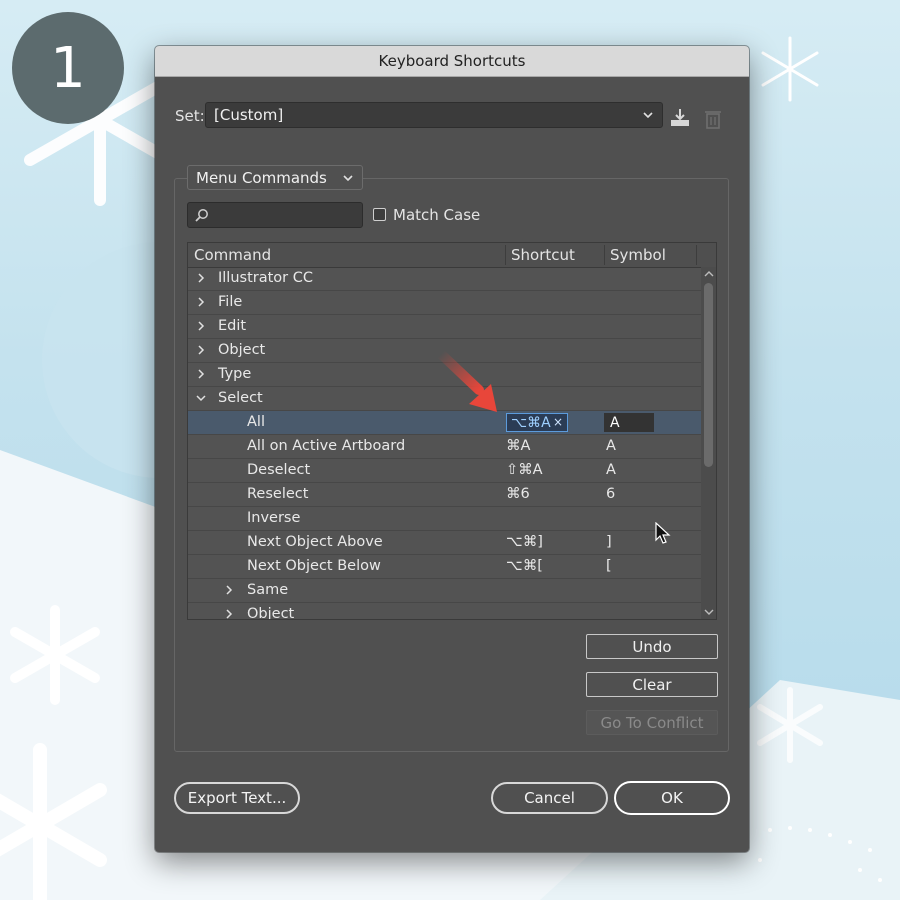  What do you see at coordinates (680, 118) in the screenshot?
I see `save-set-icon` at bounding box center [680, 118].